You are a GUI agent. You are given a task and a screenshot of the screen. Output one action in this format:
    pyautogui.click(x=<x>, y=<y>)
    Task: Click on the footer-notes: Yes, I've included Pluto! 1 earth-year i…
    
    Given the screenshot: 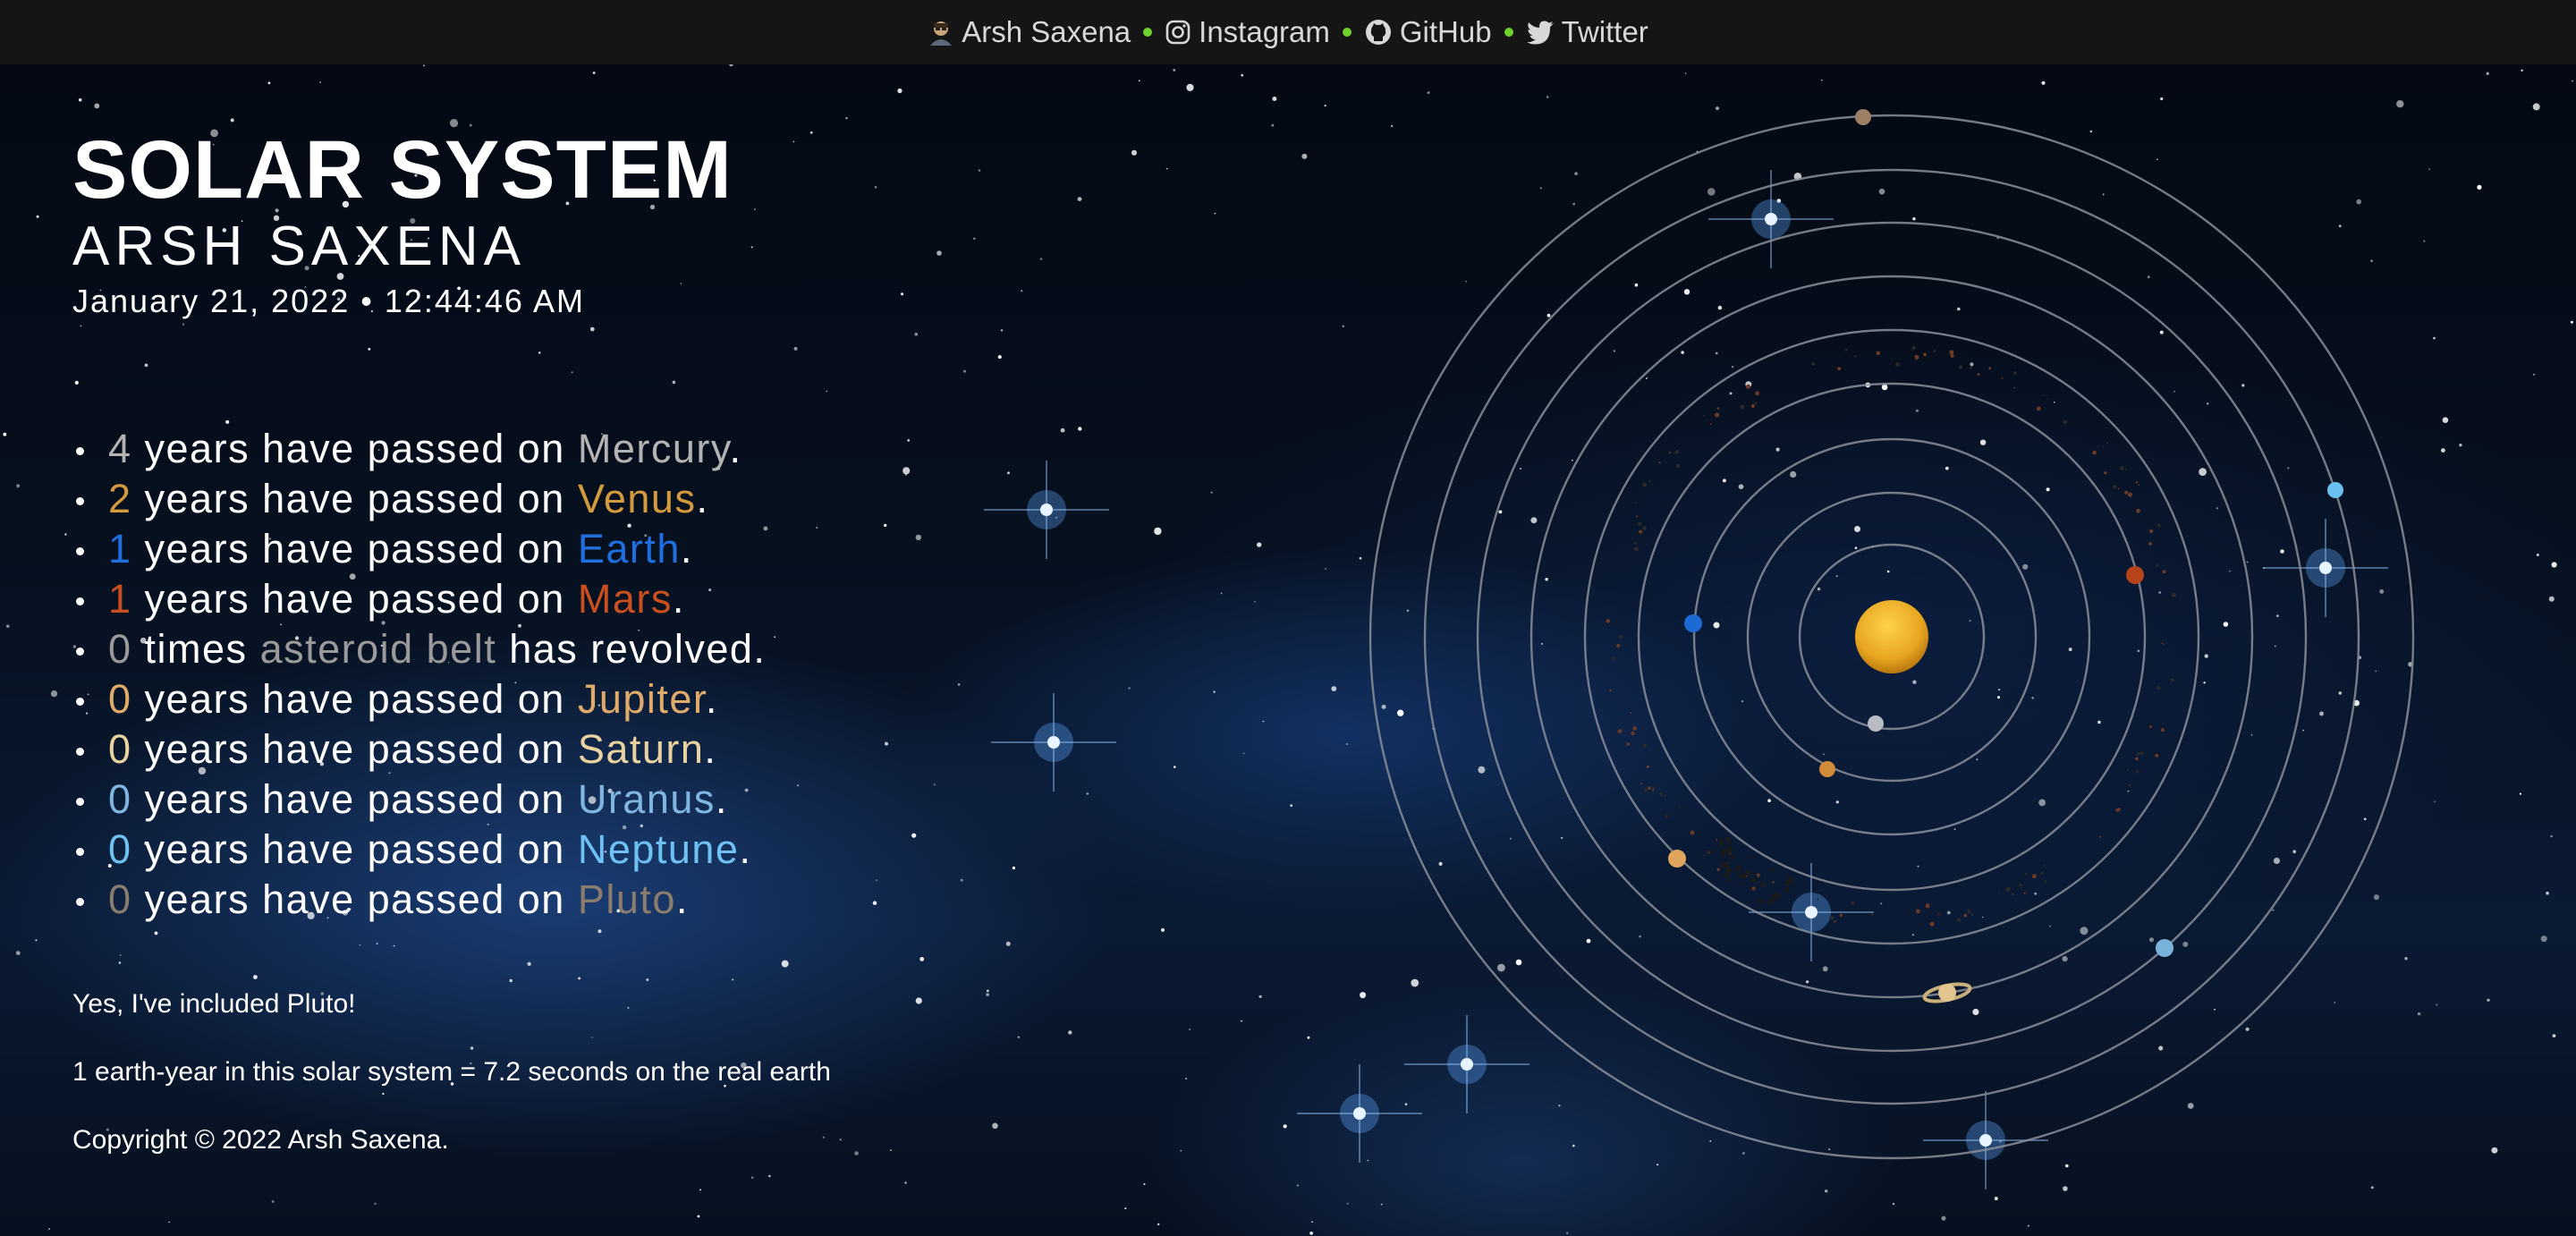 What is the action you would take?
    pyautogui.click(x=474, y=1072)
    